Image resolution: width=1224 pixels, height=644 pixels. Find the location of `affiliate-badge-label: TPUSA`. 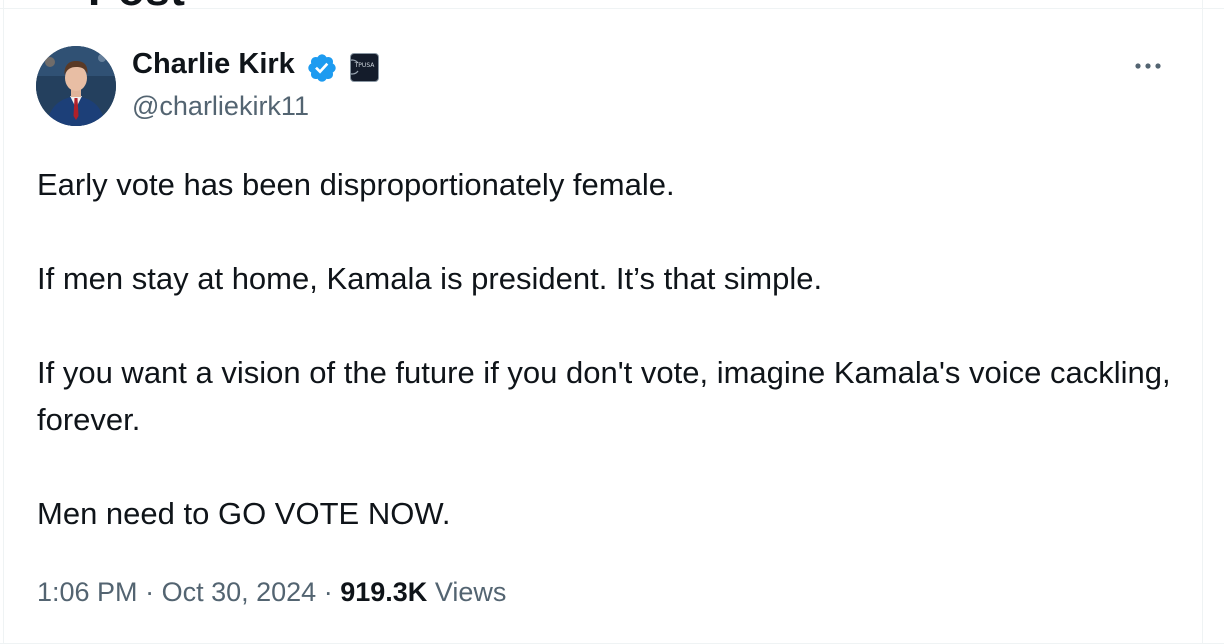

affiliate-badge-label: TPUSA is located at coordinates (364, 65).